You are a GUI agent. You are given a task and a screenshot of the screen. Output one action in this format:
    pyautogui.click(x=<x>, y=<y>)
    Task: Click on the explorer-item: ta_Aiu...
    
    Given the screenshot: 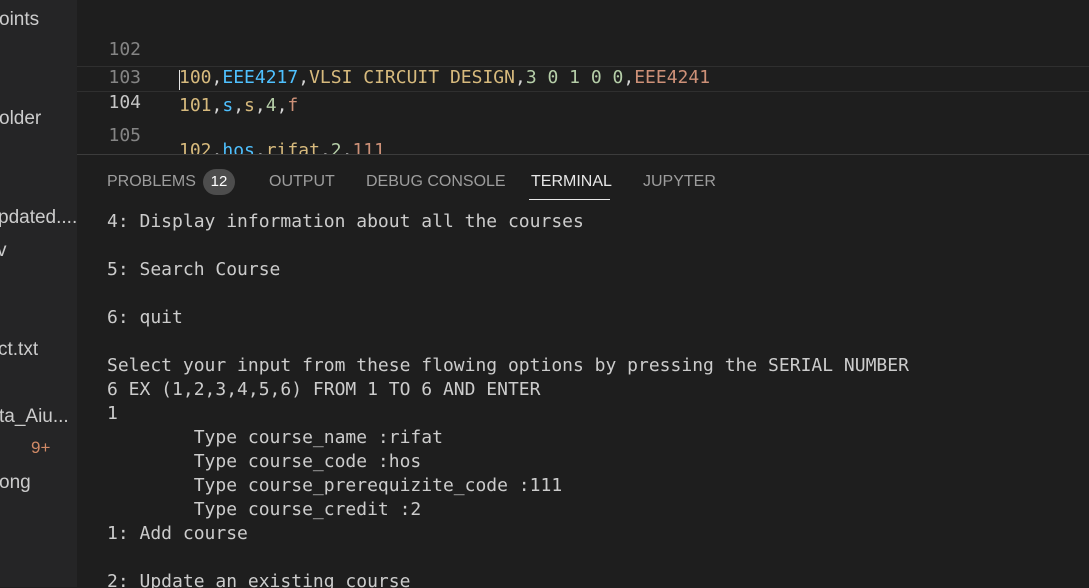 What is the action you would take?
    pyautogui.click(x=34, y=417)
    